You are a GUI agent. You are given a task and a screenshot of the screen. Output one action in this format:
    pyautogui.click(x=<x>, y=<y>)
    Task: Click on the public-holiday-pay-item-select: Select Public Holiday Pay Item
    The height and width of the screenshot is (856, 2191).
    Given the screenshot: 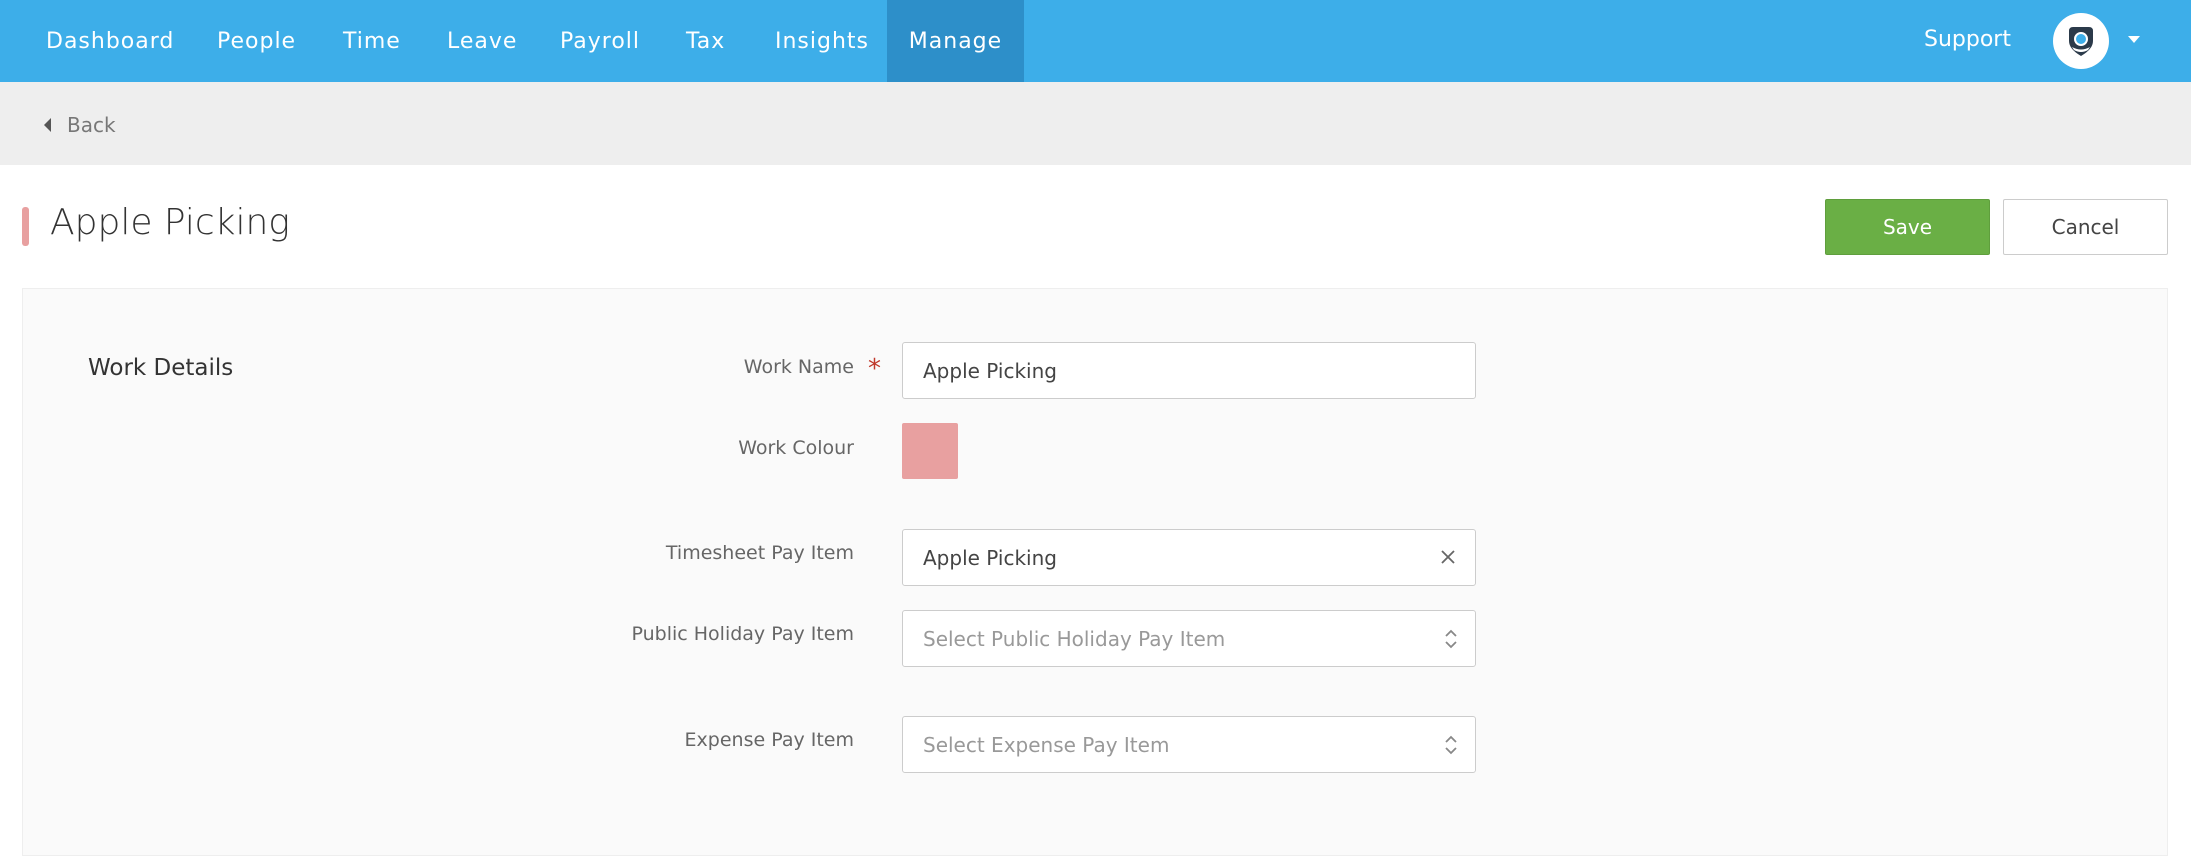 What is the action you would take?
    pyautogui.click(x=1189, y=638)
    